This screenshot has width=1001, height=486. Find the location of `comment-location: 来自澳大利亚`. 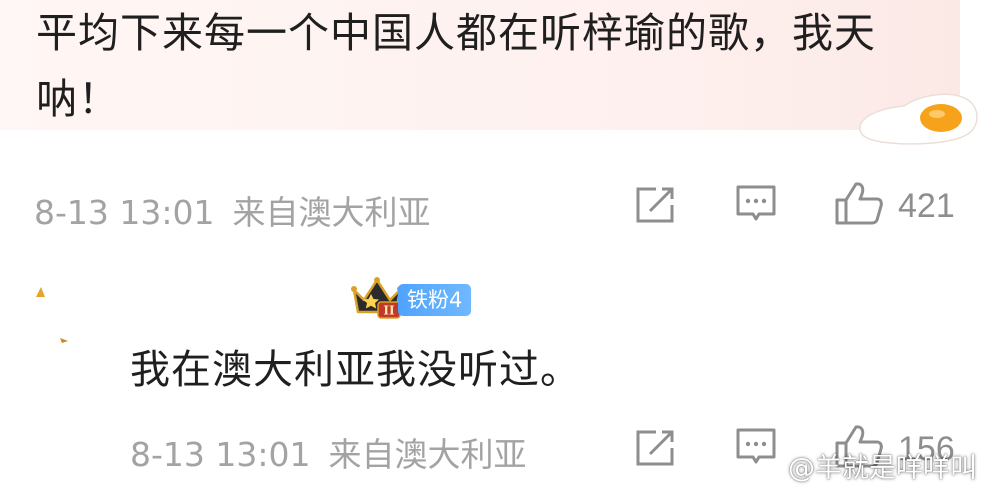

comment-location: 来自澳大利亚 is located at coordinates (331, 212).